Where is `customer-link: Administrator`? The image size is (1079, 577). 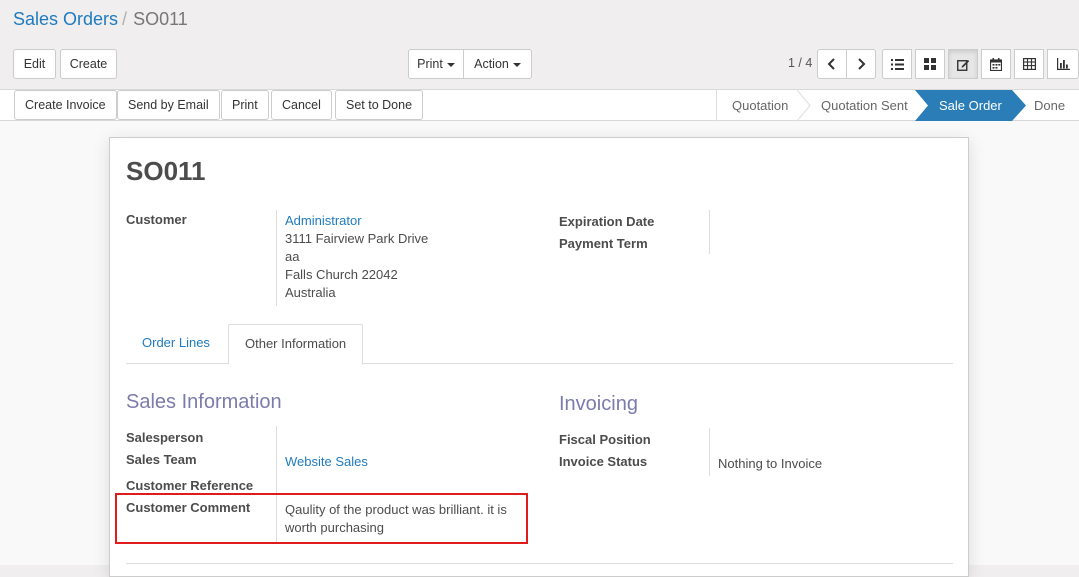
customer-link: Administrator is located at coordinates (323, 220).